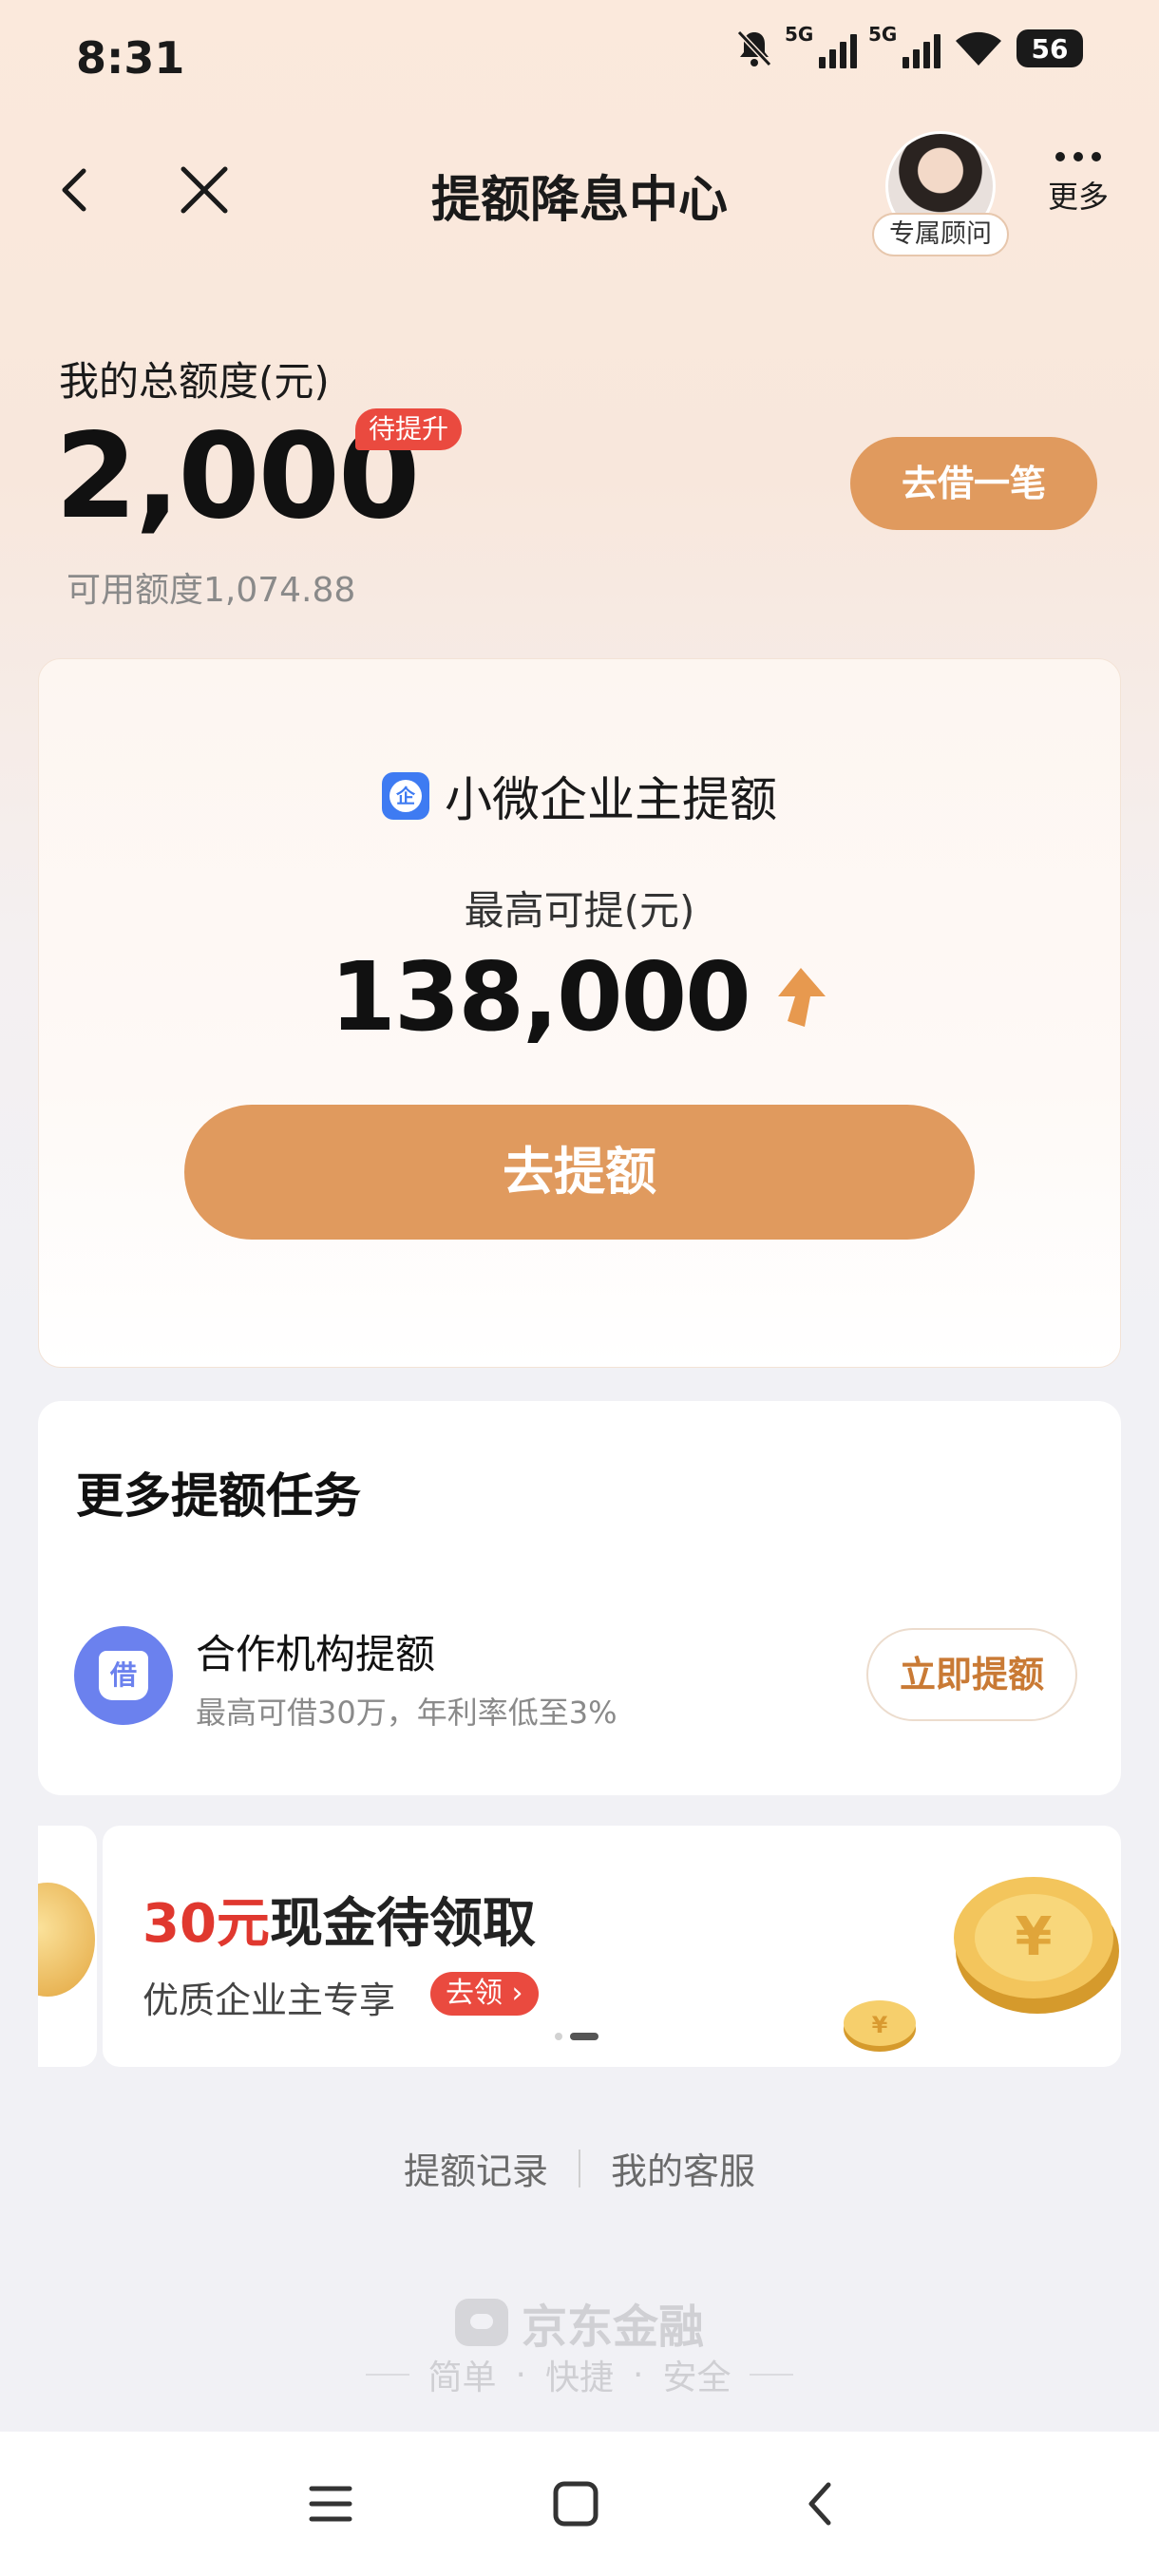 Image resolution: width=1159 pixels, height=2576 pixels. I want to click on more-button: 更多, so click(1078, 184).